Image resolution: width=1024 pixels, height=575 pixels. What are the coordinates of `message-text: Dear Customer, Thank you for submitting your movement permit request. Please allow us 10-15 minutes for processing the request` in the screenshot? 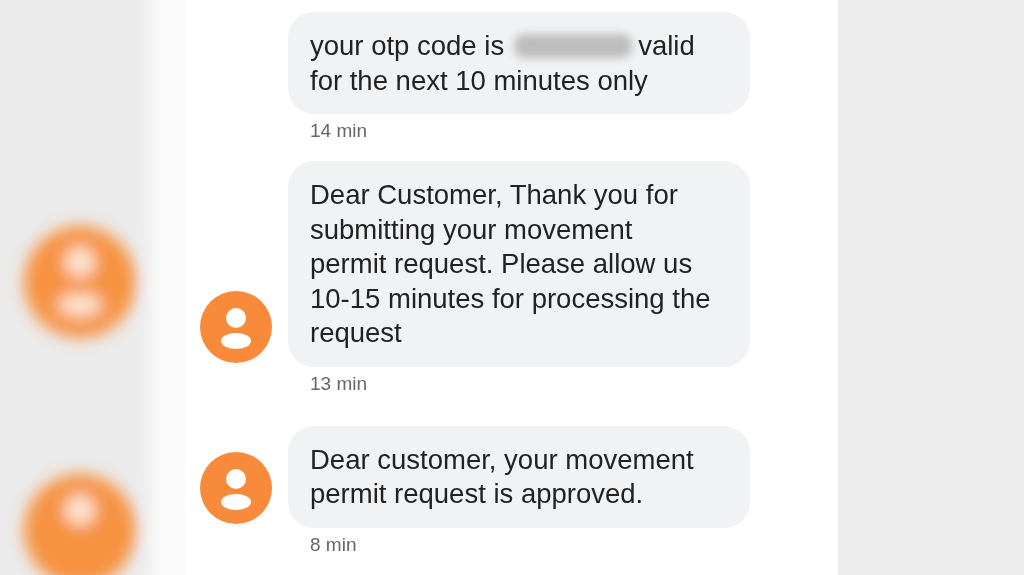 It's located at (510, 263).